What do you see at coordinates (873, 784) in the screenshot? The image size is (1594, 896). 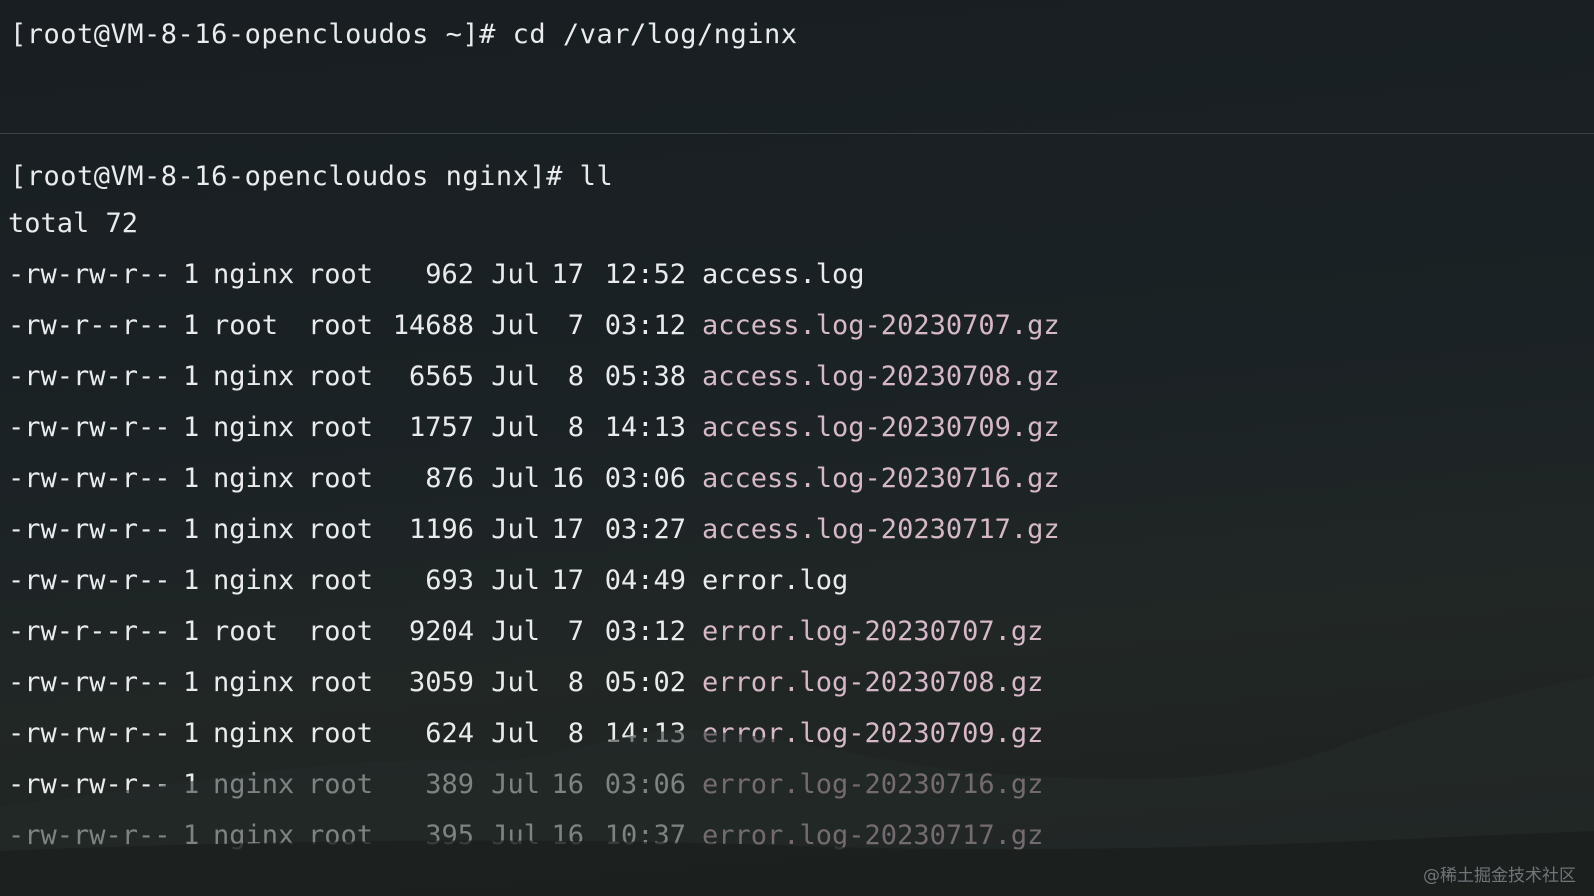 I see `file-name: error.log-20230716.gz` at bounding box center [873, 784].